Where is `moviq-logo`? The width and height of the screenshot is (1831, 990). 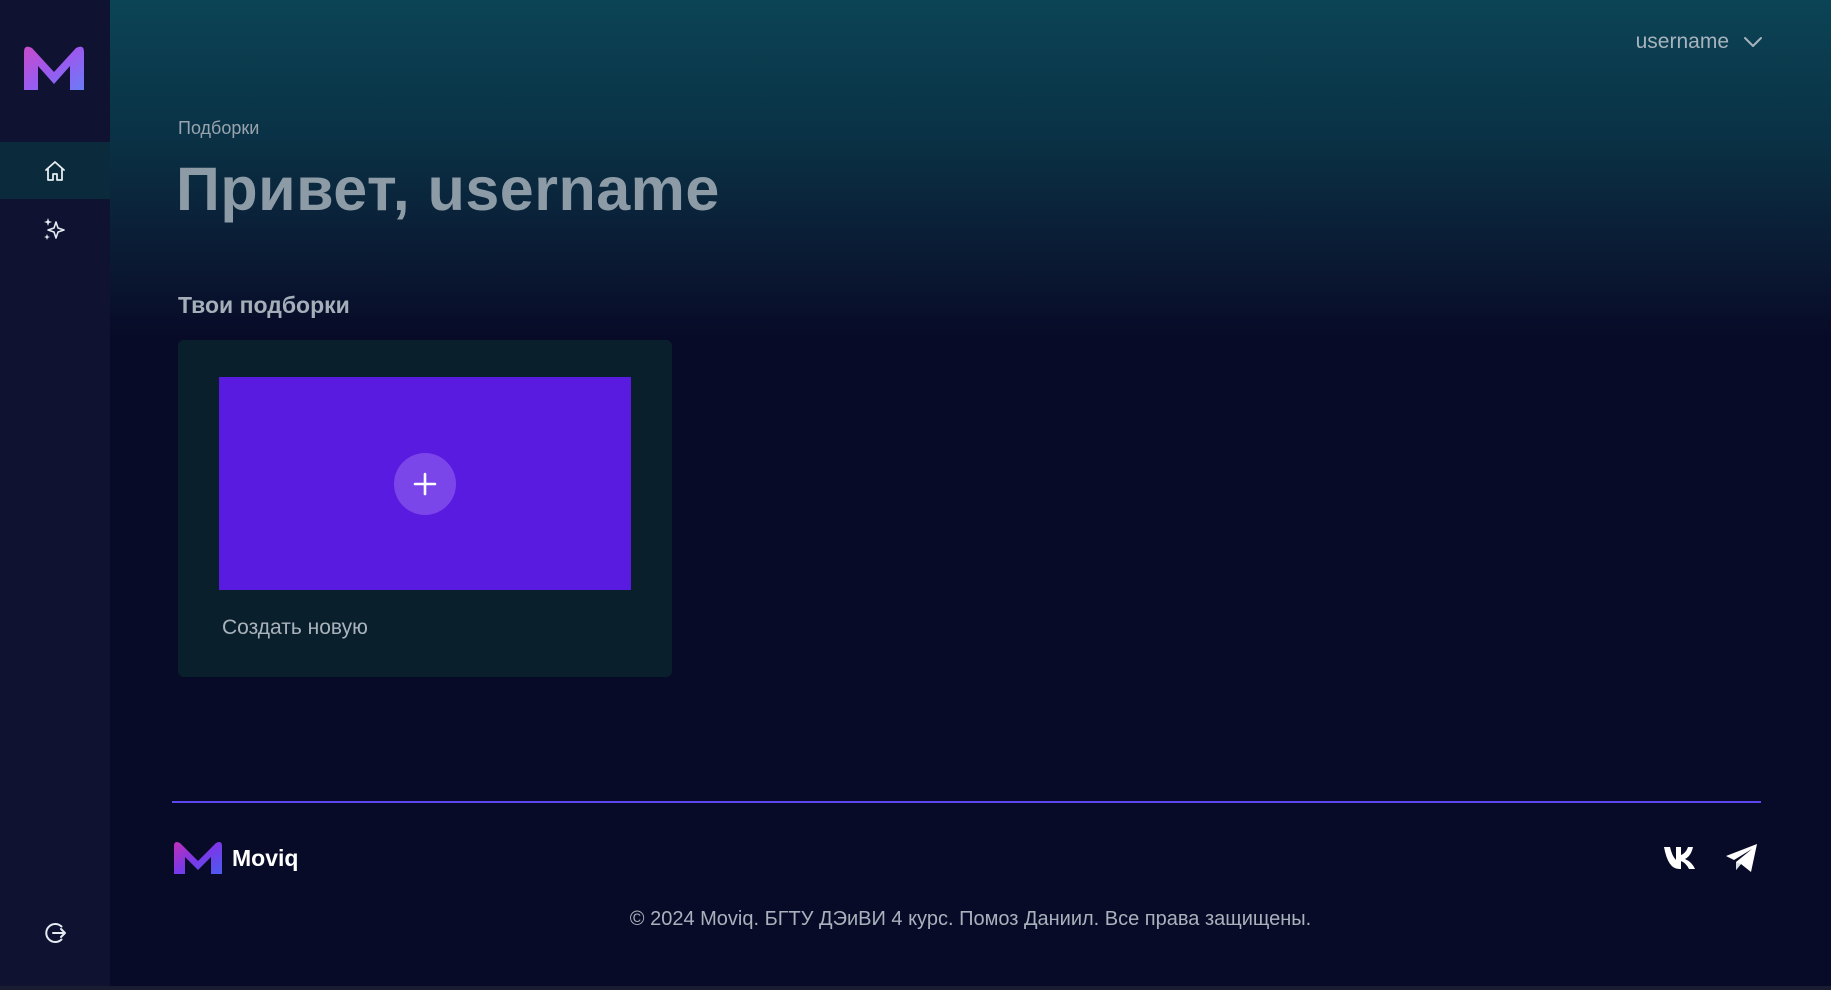 moviq-logo is located at coordinates (54, 68).